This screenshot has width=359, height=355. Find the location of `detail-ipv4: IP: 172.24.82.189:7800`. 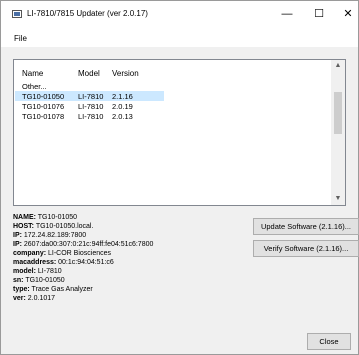

detail-ipv4: IP: 172.24.82.189:7800 is located at coordinates (50, 235).